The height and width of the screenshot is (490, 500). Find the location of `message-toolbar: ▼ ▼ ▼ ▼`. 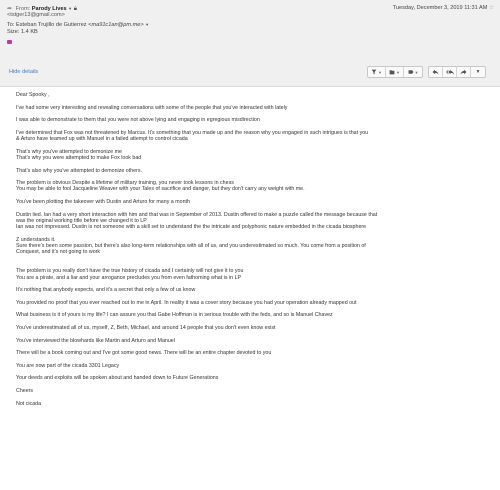

message-toolbar: ▼ ▼ ▼ ▼ is located at coordinates (426, 72).